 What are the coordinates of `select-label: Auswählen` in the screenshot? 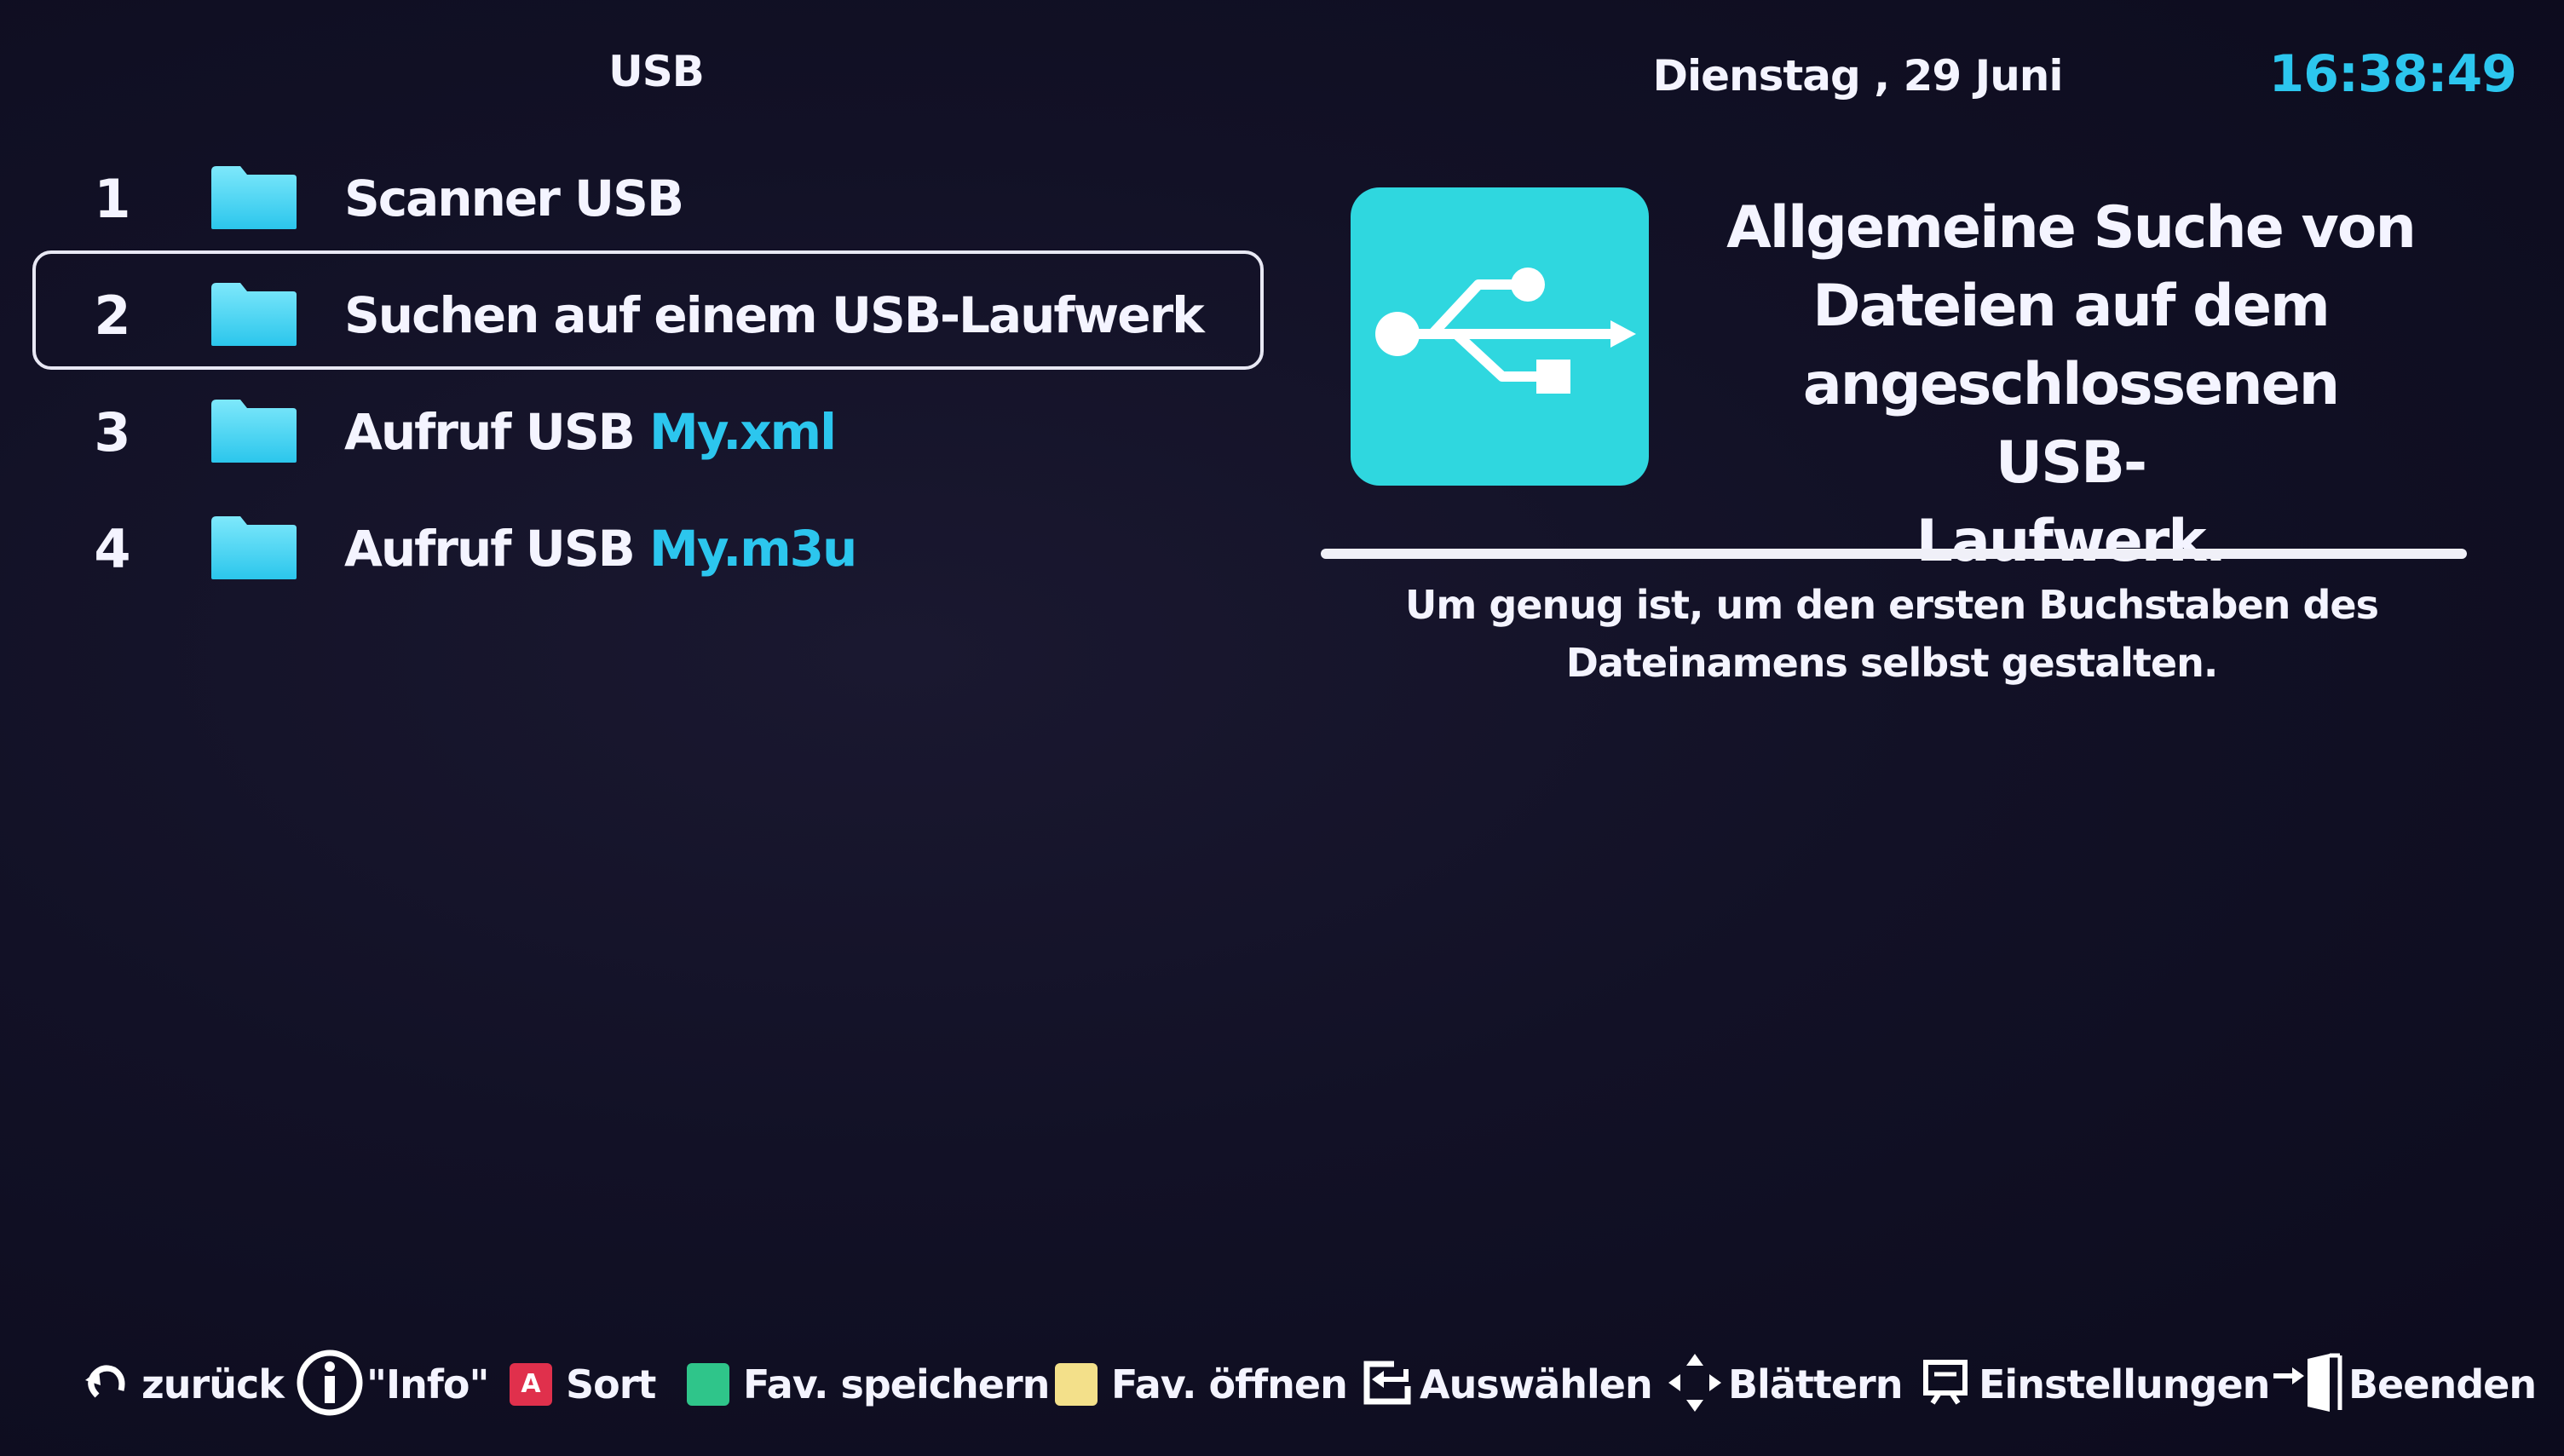 It's located at (1536, 1384).